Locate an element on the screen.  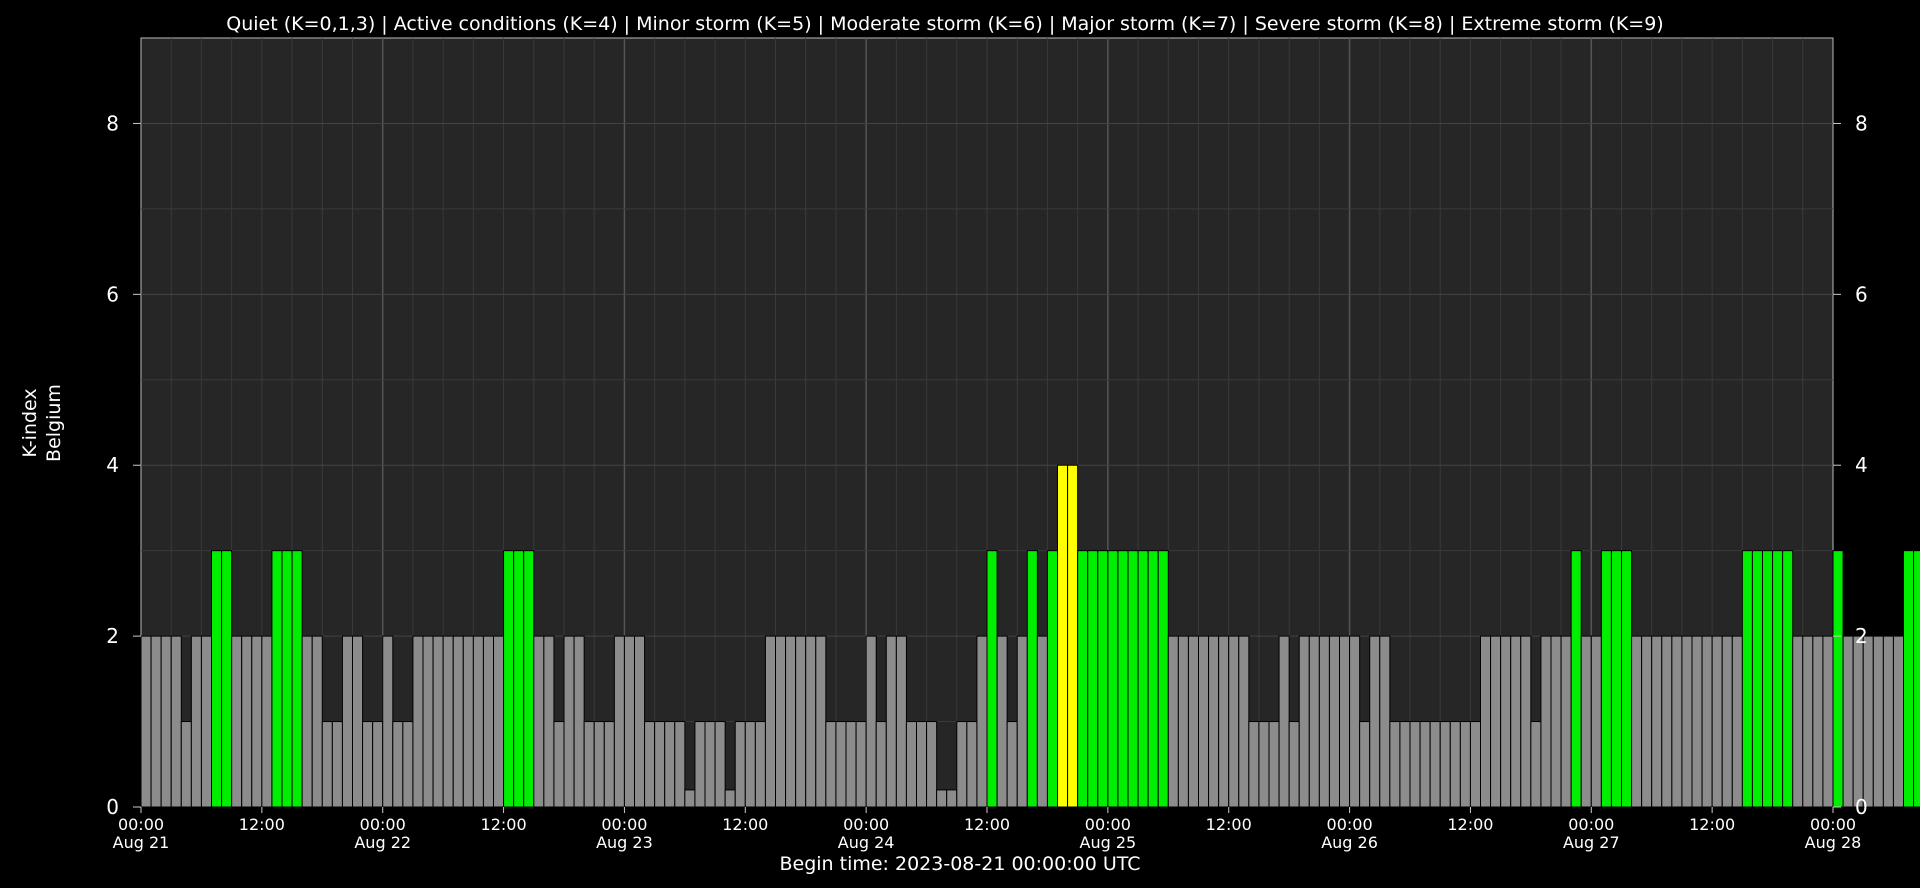
x-tick-date-label: Aug 22 is located at coordinates (382, 842).